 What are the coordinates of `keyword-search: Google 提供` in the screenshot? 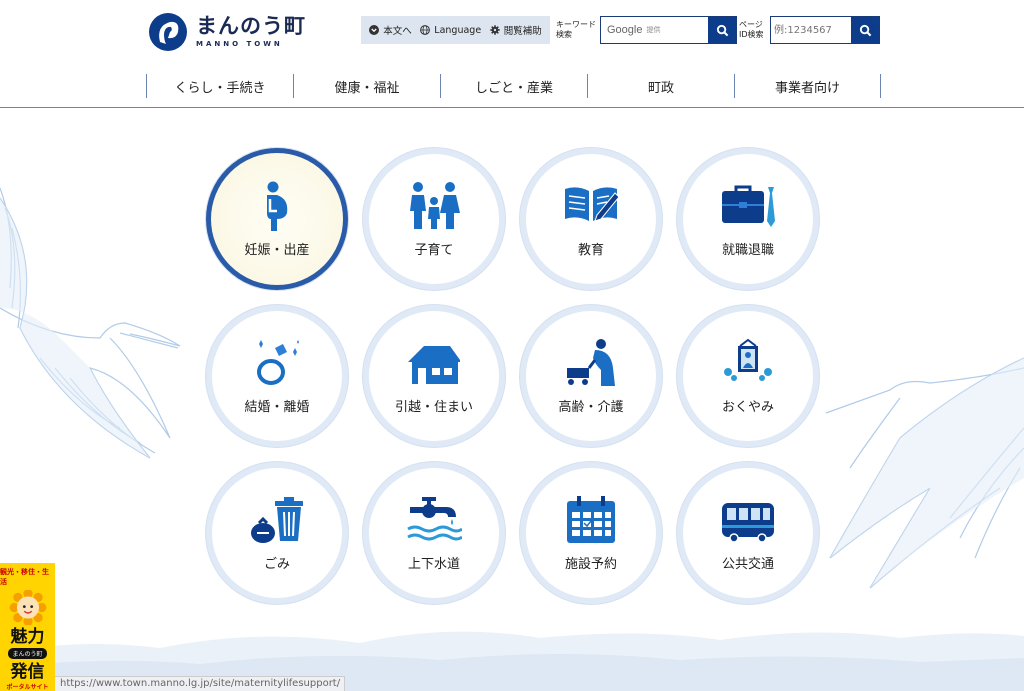 It's located at (668, 30).